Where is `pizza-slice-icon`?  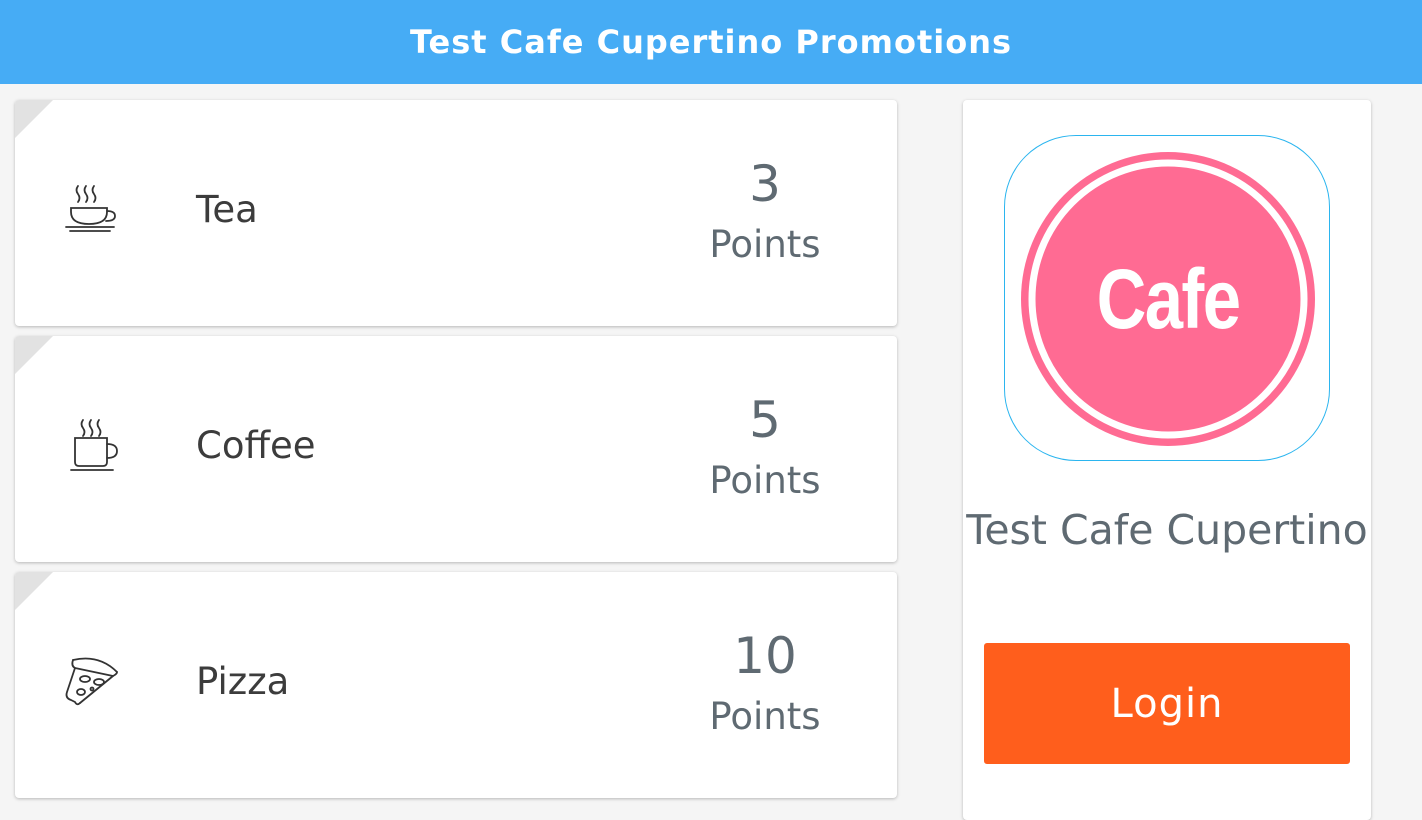
pizza-slice-icon is located at coordinates (91, 682).